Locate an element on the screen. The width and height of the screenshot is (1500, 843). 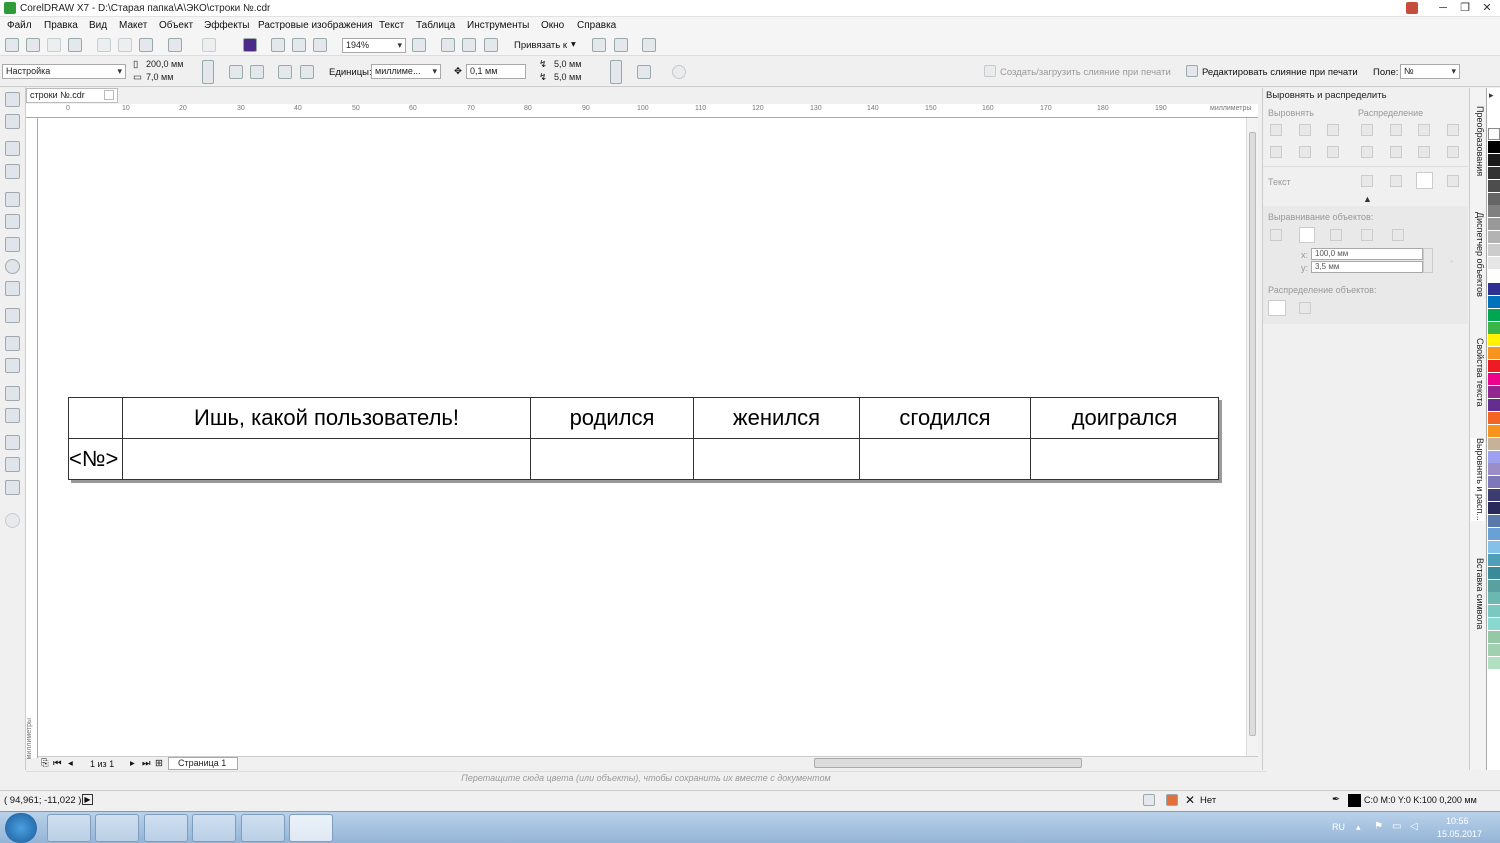
first-page-icon: ⏮ is located at coordinates (57, 763).